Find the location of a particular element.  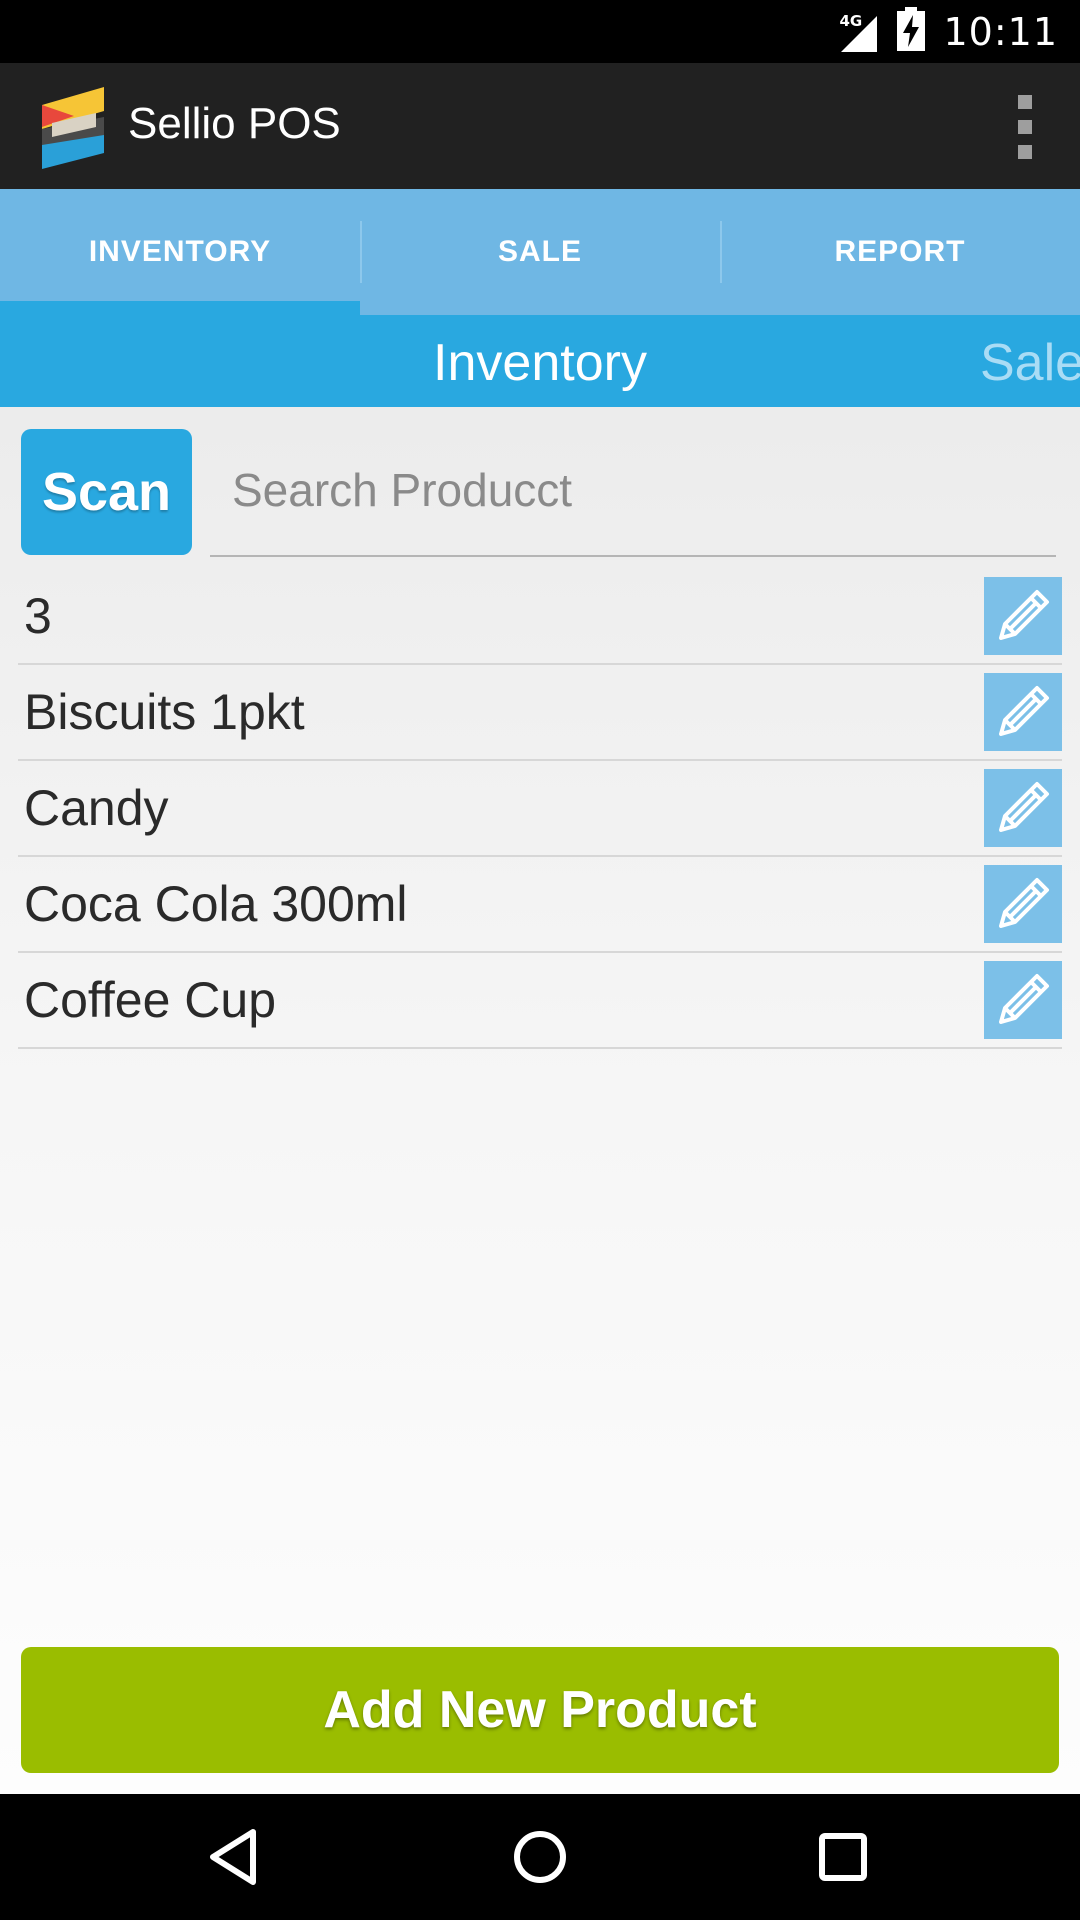

status-bar: 4G 10:11 is located at coordinates (540, 31).